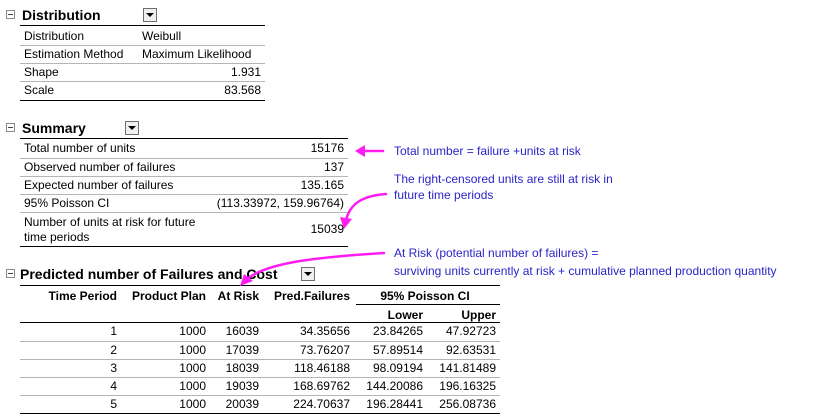  What do you see at coordinates (366, 207) in the screenshot?
I see `censored-units-arrow` at bounding box center [366, 207].